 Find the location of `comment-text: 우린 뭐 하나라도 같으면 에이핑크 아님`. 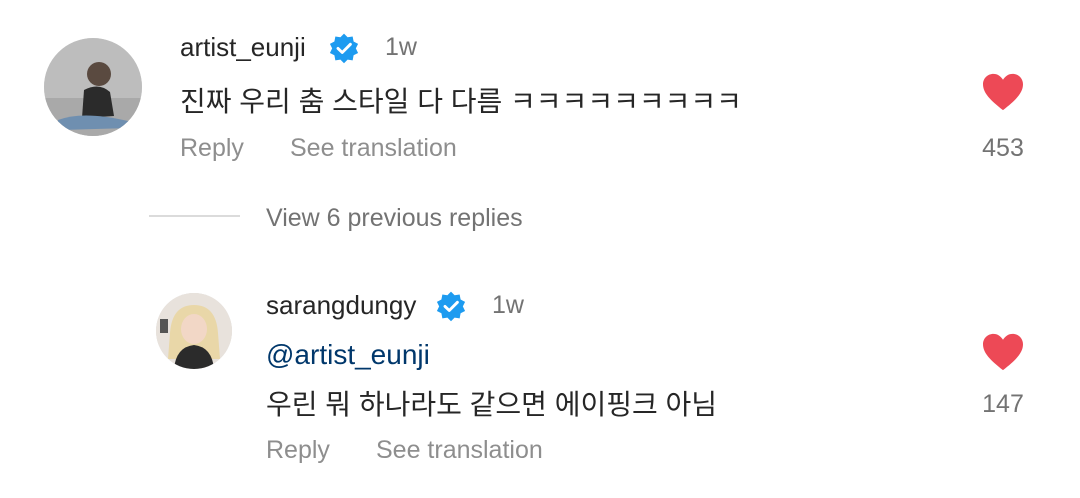

comment-text: 우린 뭐 하나라도 같으면 에이핑크 아님 is located at coordinates (492, 404).